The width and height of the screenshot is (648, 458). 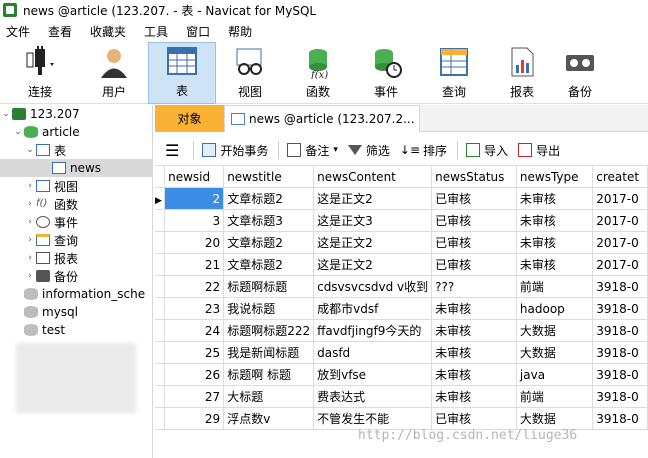 I want to click on table-row: 3 文章标题3 这是正文3 已审核 未审核 2017-0, so click(x=401, y=220).